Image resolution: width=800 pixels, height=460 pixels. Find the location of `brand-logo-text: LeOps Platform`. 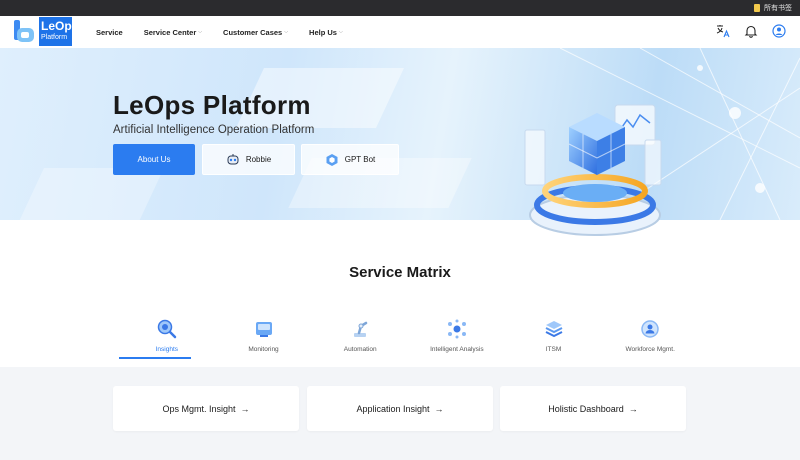

brand-logo-text: LeOps Platform is located at coordinates (58, 31).